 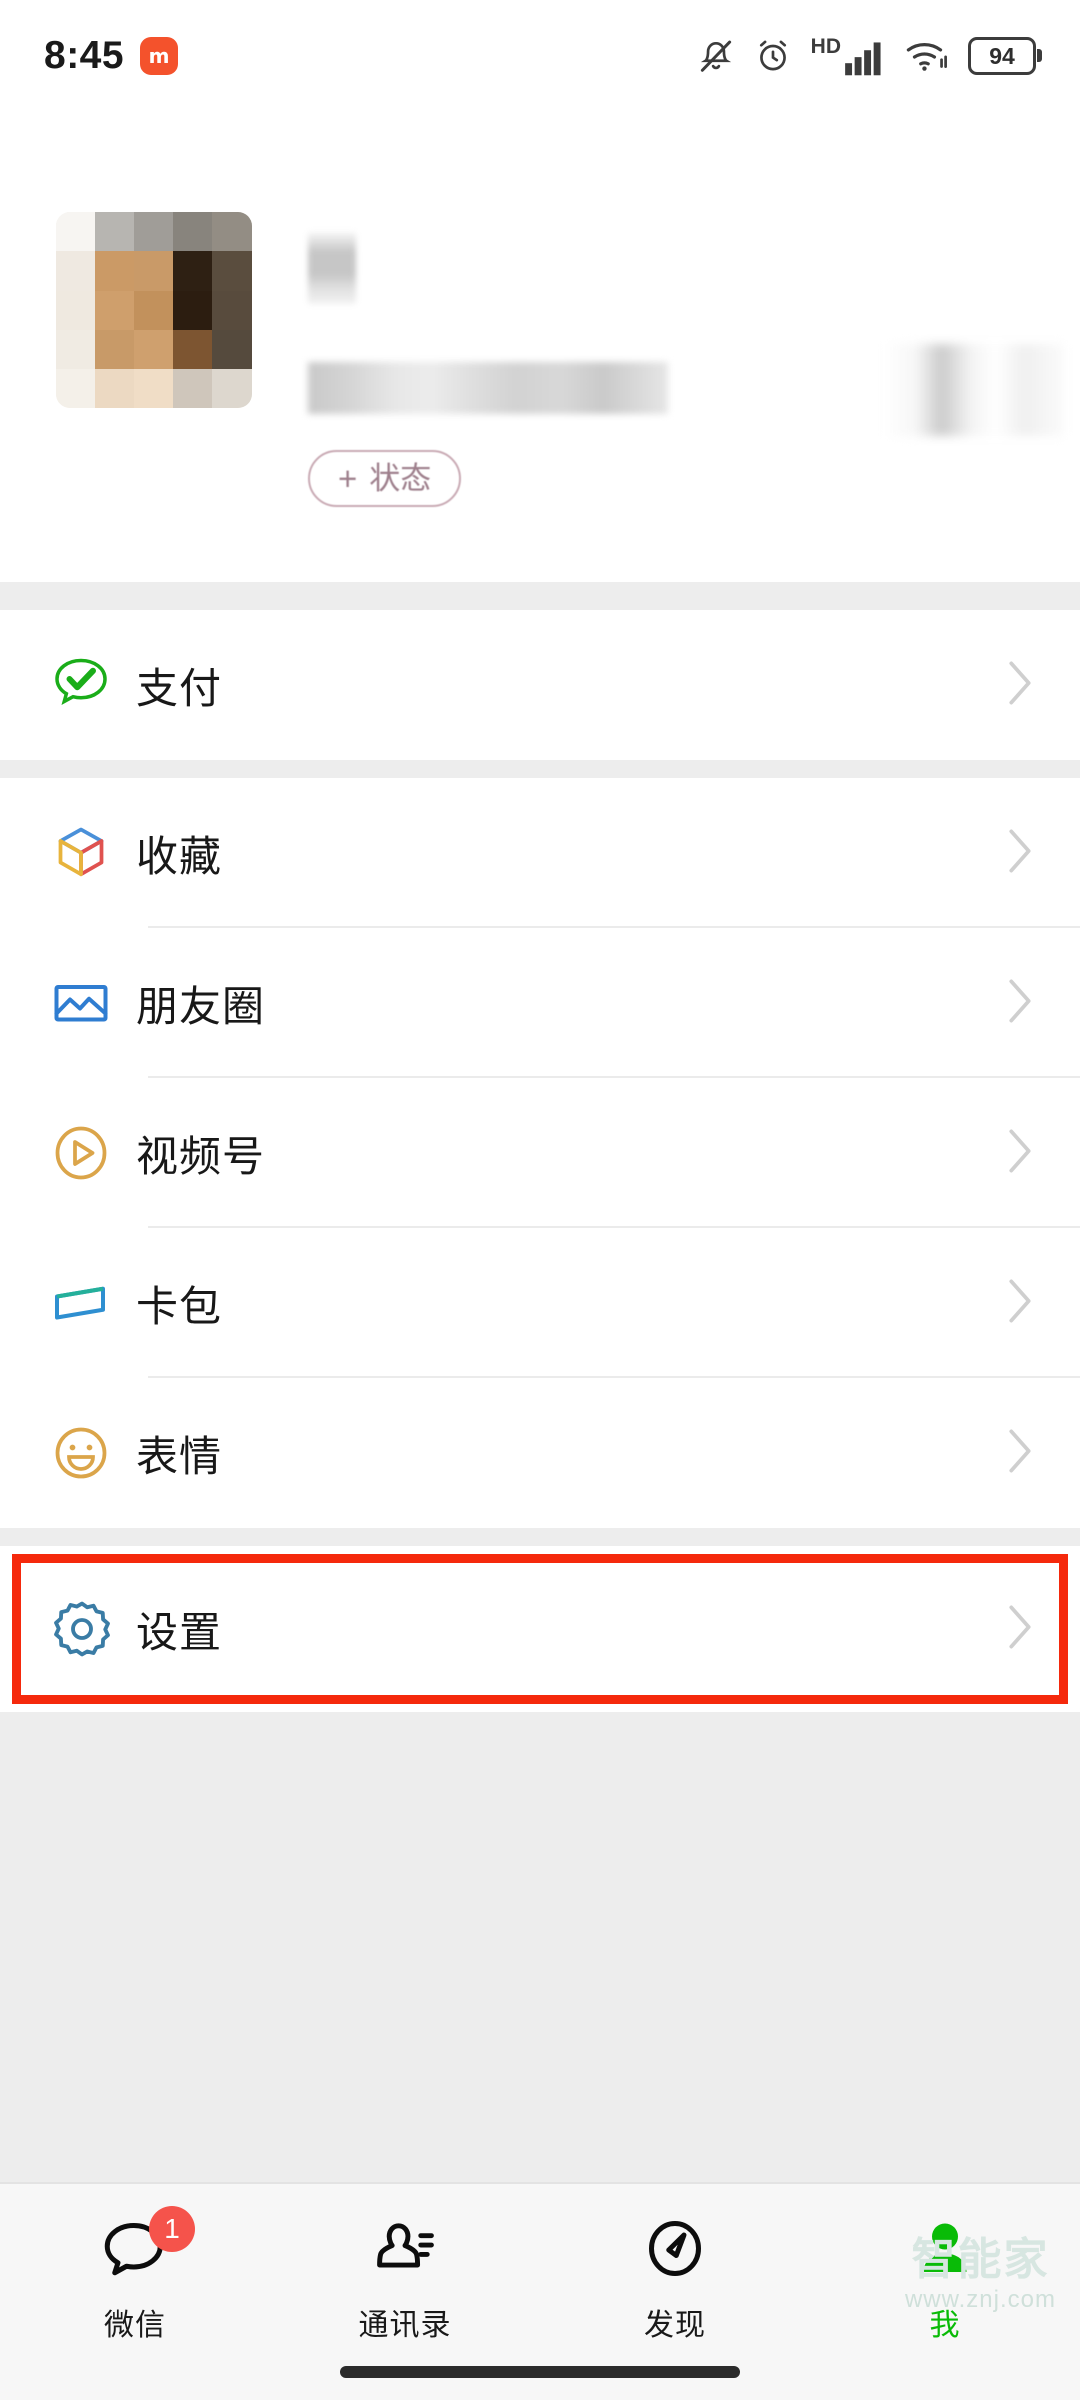 What do you see at coordinates (540, 1003) in the screenshot?
I see `menu-item-moments: 朋友圈` at bounding box center [540, 1003].